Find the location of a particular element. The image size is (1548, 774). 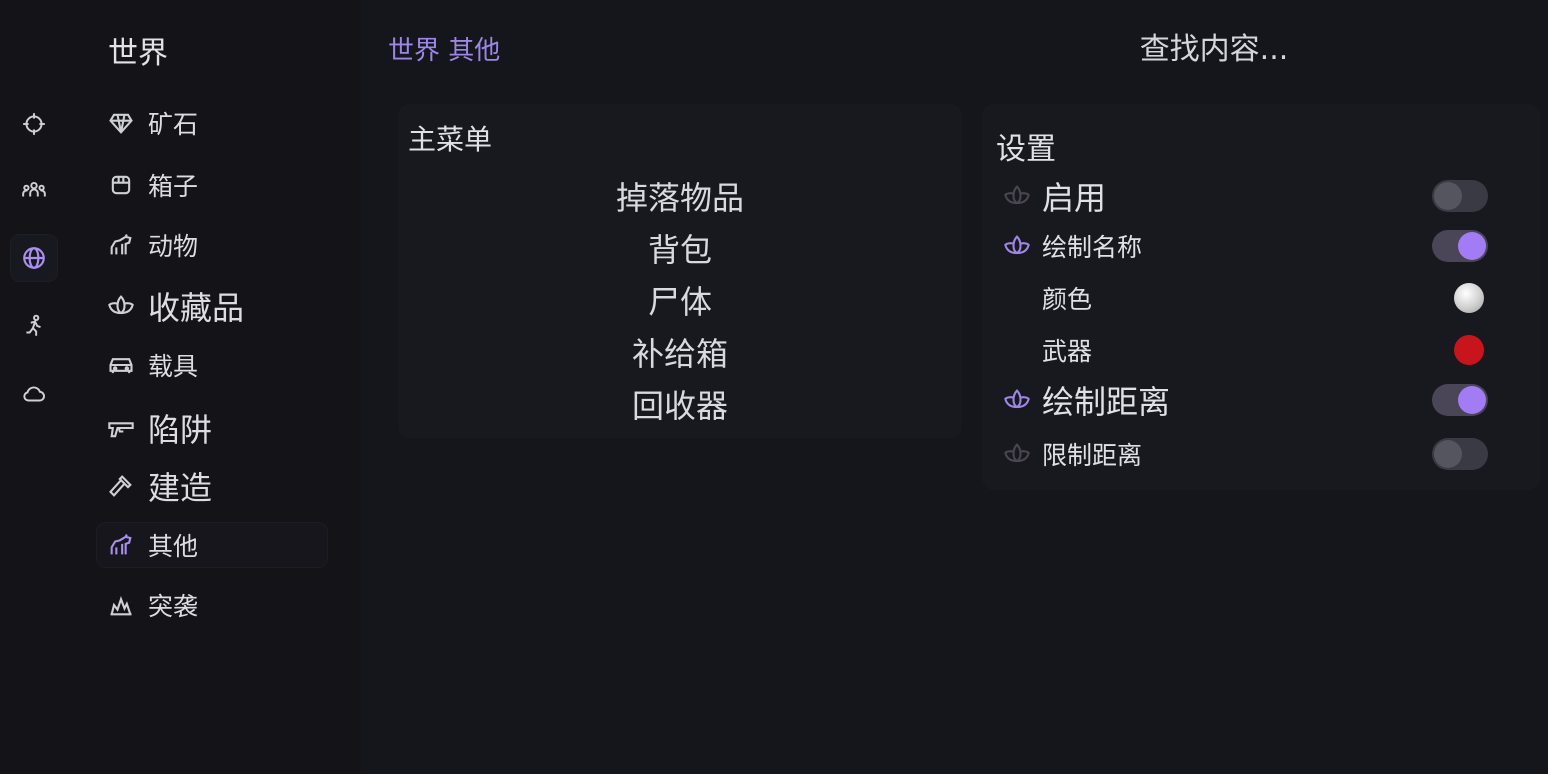

sidebar-item-traps: 陷阱 is located at coordinates (212, 428).